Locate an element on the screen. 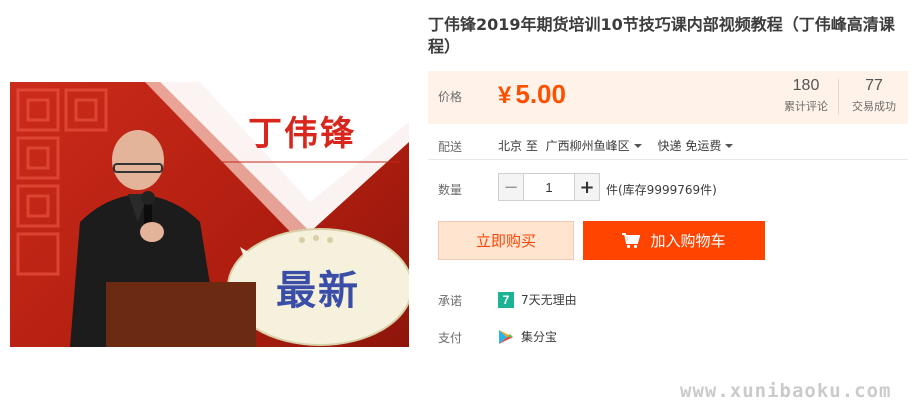 This screenshot has width=924, height=405. reviews-stat: 180 累计评论 is located at coordinates (806, 95).